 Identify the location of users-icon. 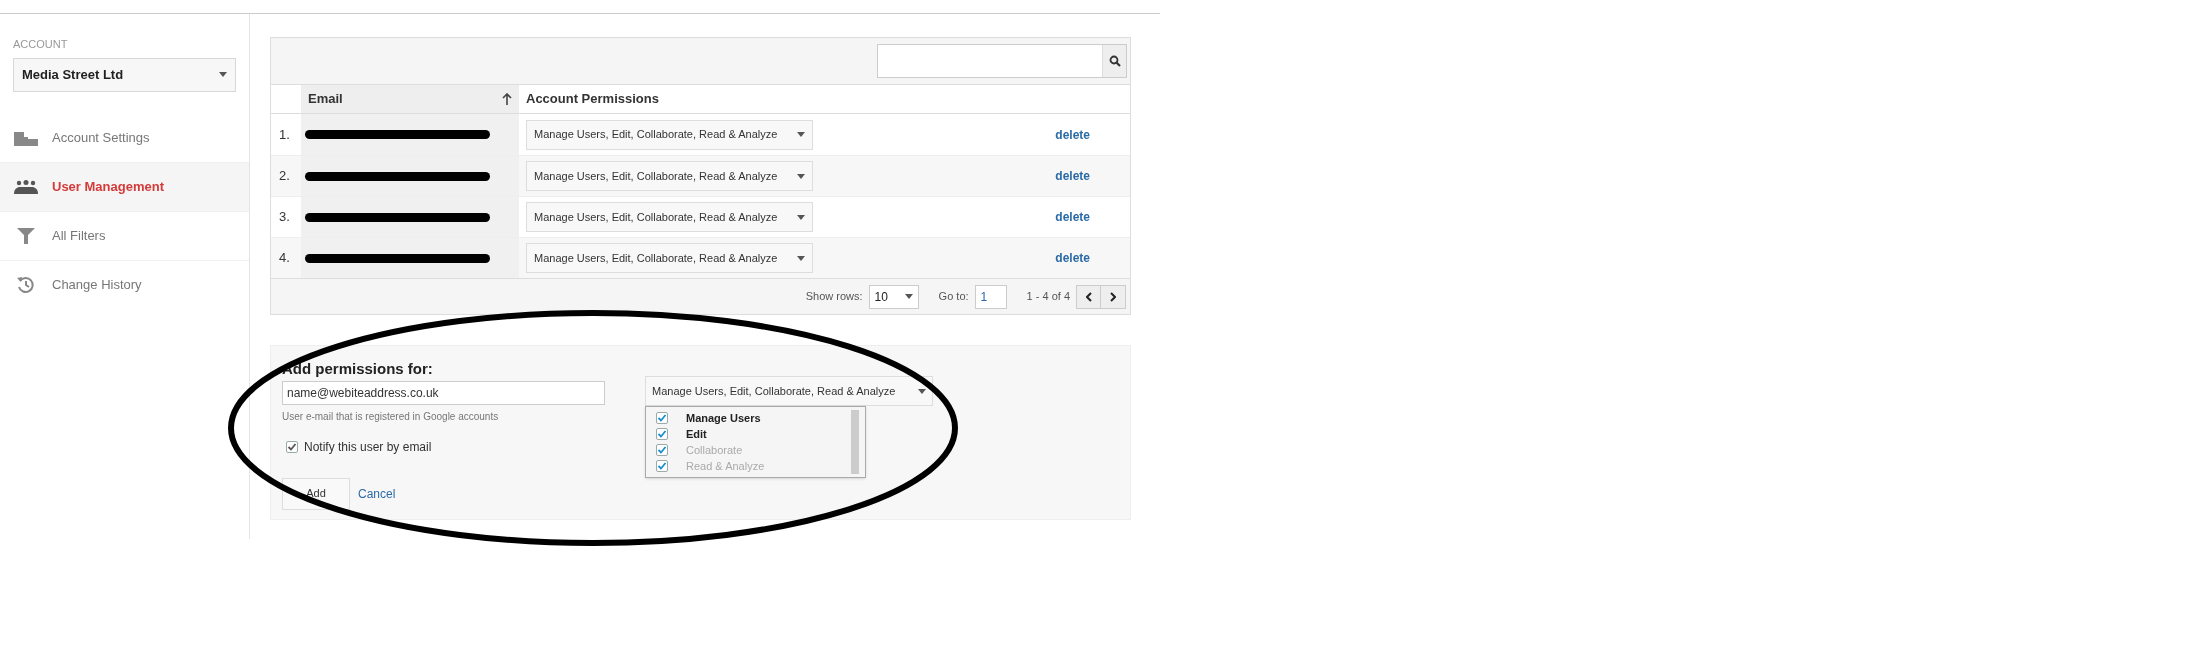
(26, 186).